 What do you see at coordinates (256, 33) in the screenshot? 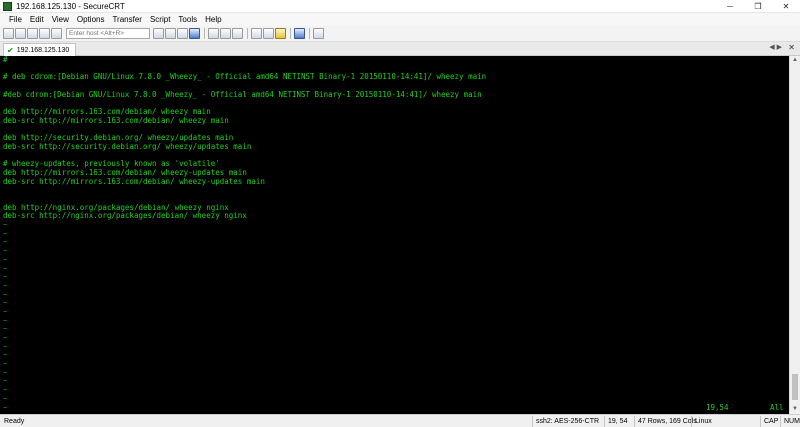
I see `settings-icon` at bounding box center [256, 33].